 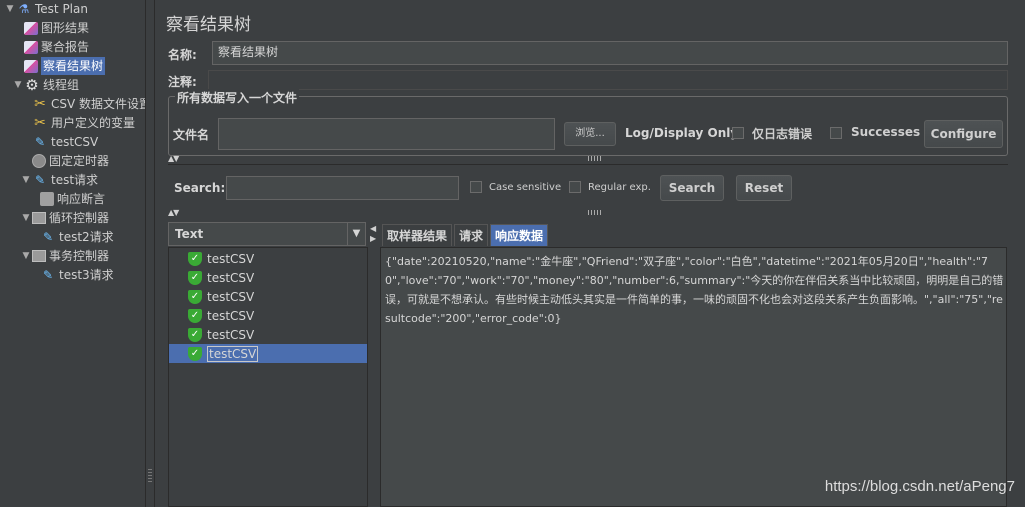 What do you see at coordinates (610, 53) in the screenshot?
I see `name-field: 察看结果树` at bounding box center [610, 53].